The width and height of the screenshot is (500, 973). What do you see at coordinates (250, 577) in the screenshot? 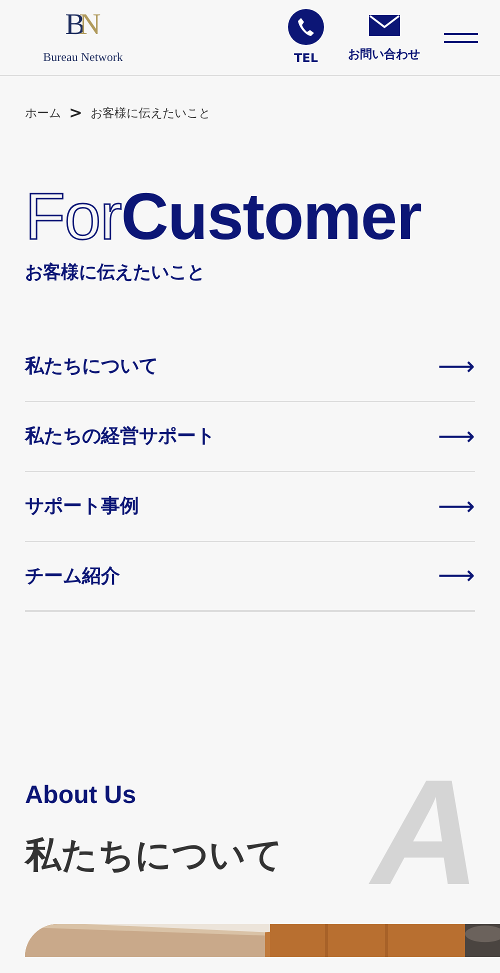
I see `menu-link: チーム紹介 ⟶` at bounding box center [250, 577].